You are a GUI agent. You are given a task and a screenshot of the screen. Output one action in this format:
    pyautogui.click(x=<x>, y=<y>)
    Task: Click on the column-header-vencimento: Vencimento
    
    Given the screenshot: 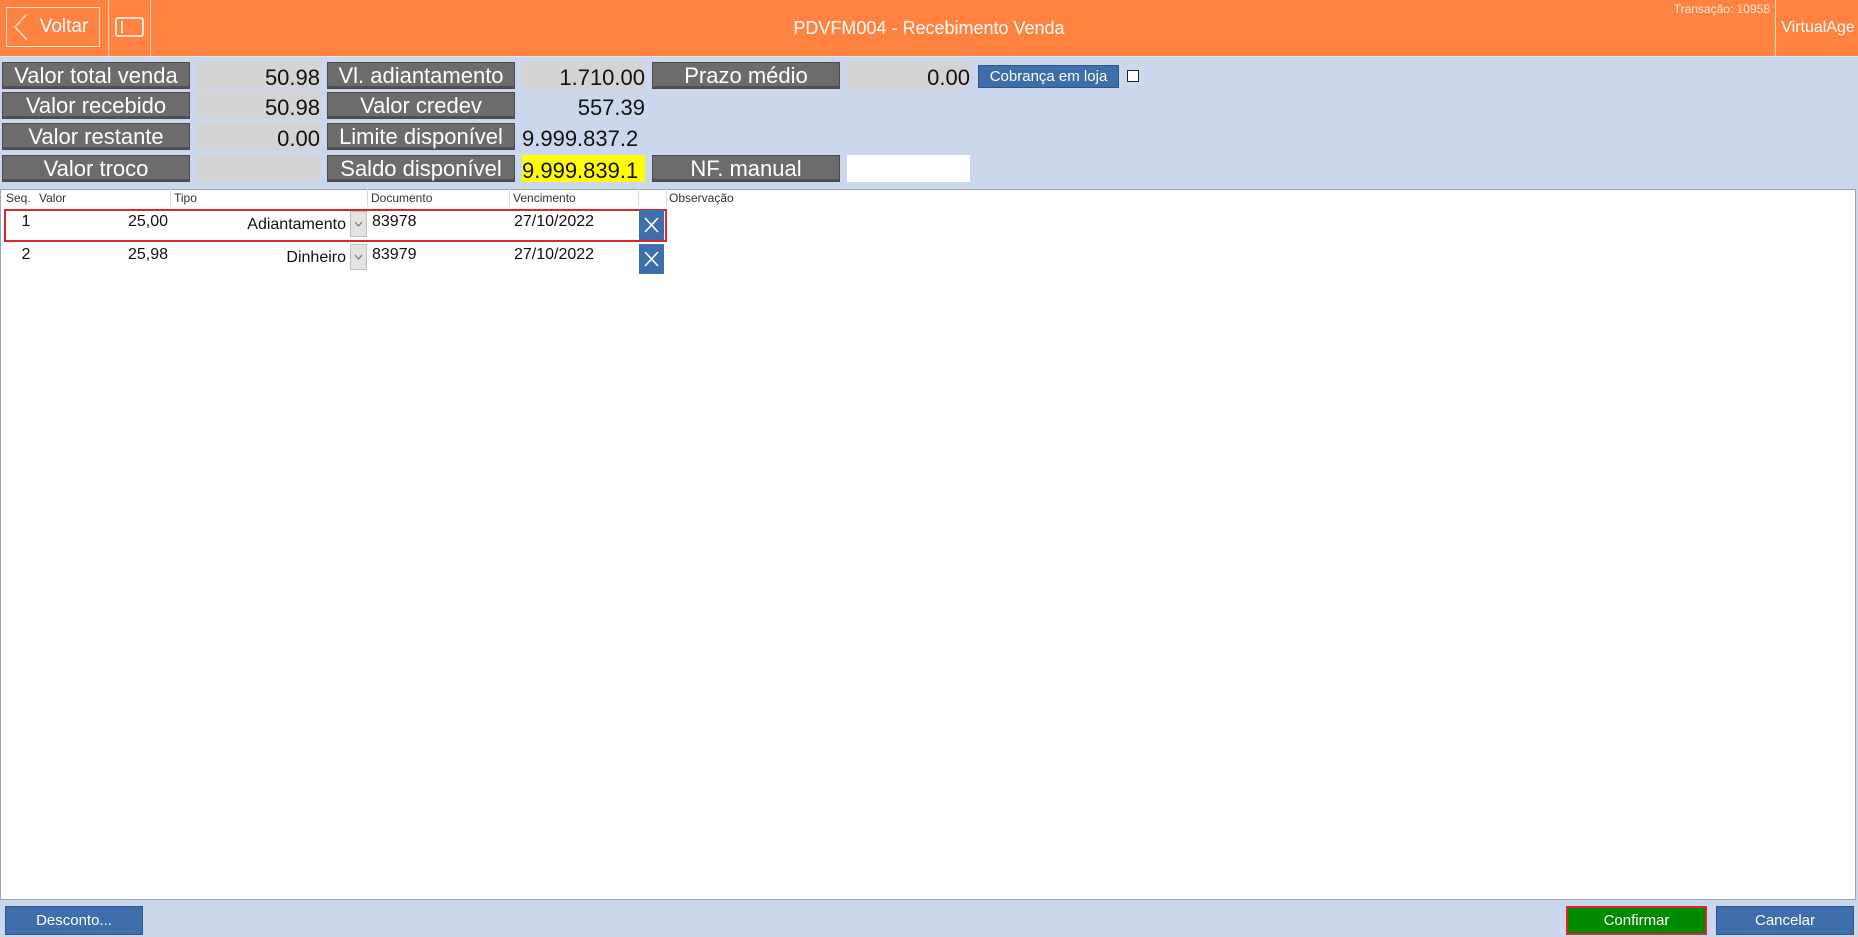 What is the action you would take?
    pyautogui.click(x=544, y=198)
    